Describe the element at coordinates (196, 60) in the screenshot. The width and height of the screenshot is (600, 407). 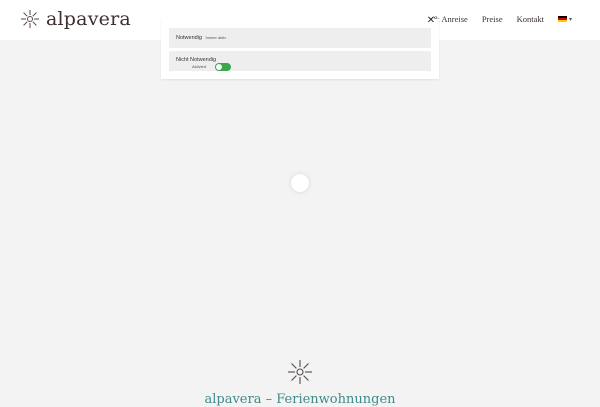
I see `category-title: Nicht Notwendig` at that location.